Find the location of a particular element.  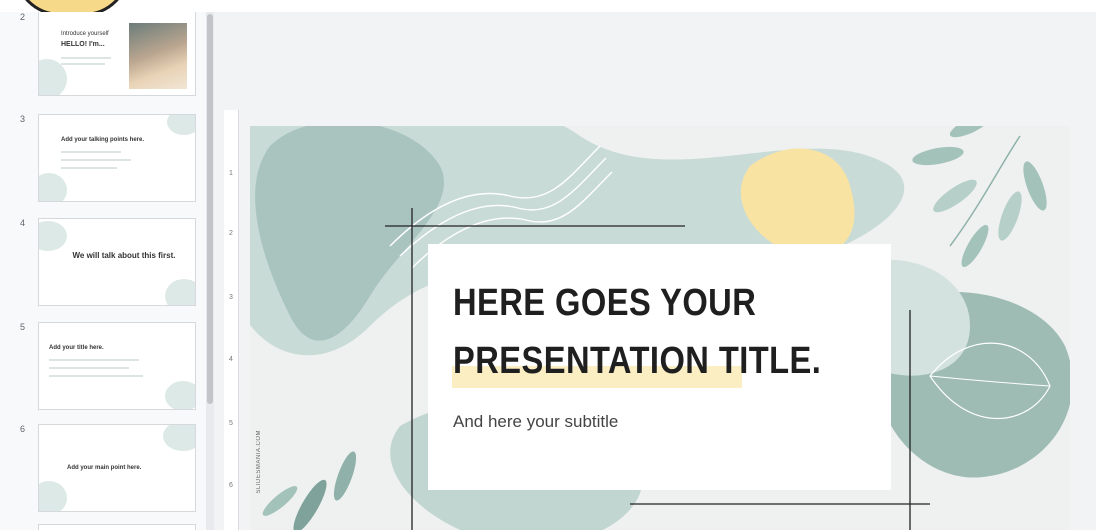

slide-thumbnail: Add your main point here. is located at coordinates (117, 468).